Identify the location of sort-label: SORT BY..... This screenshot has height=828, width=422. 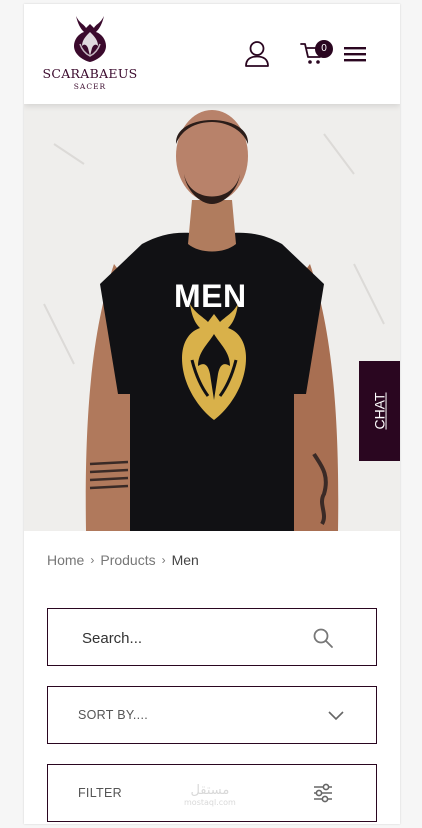
(113, 715).